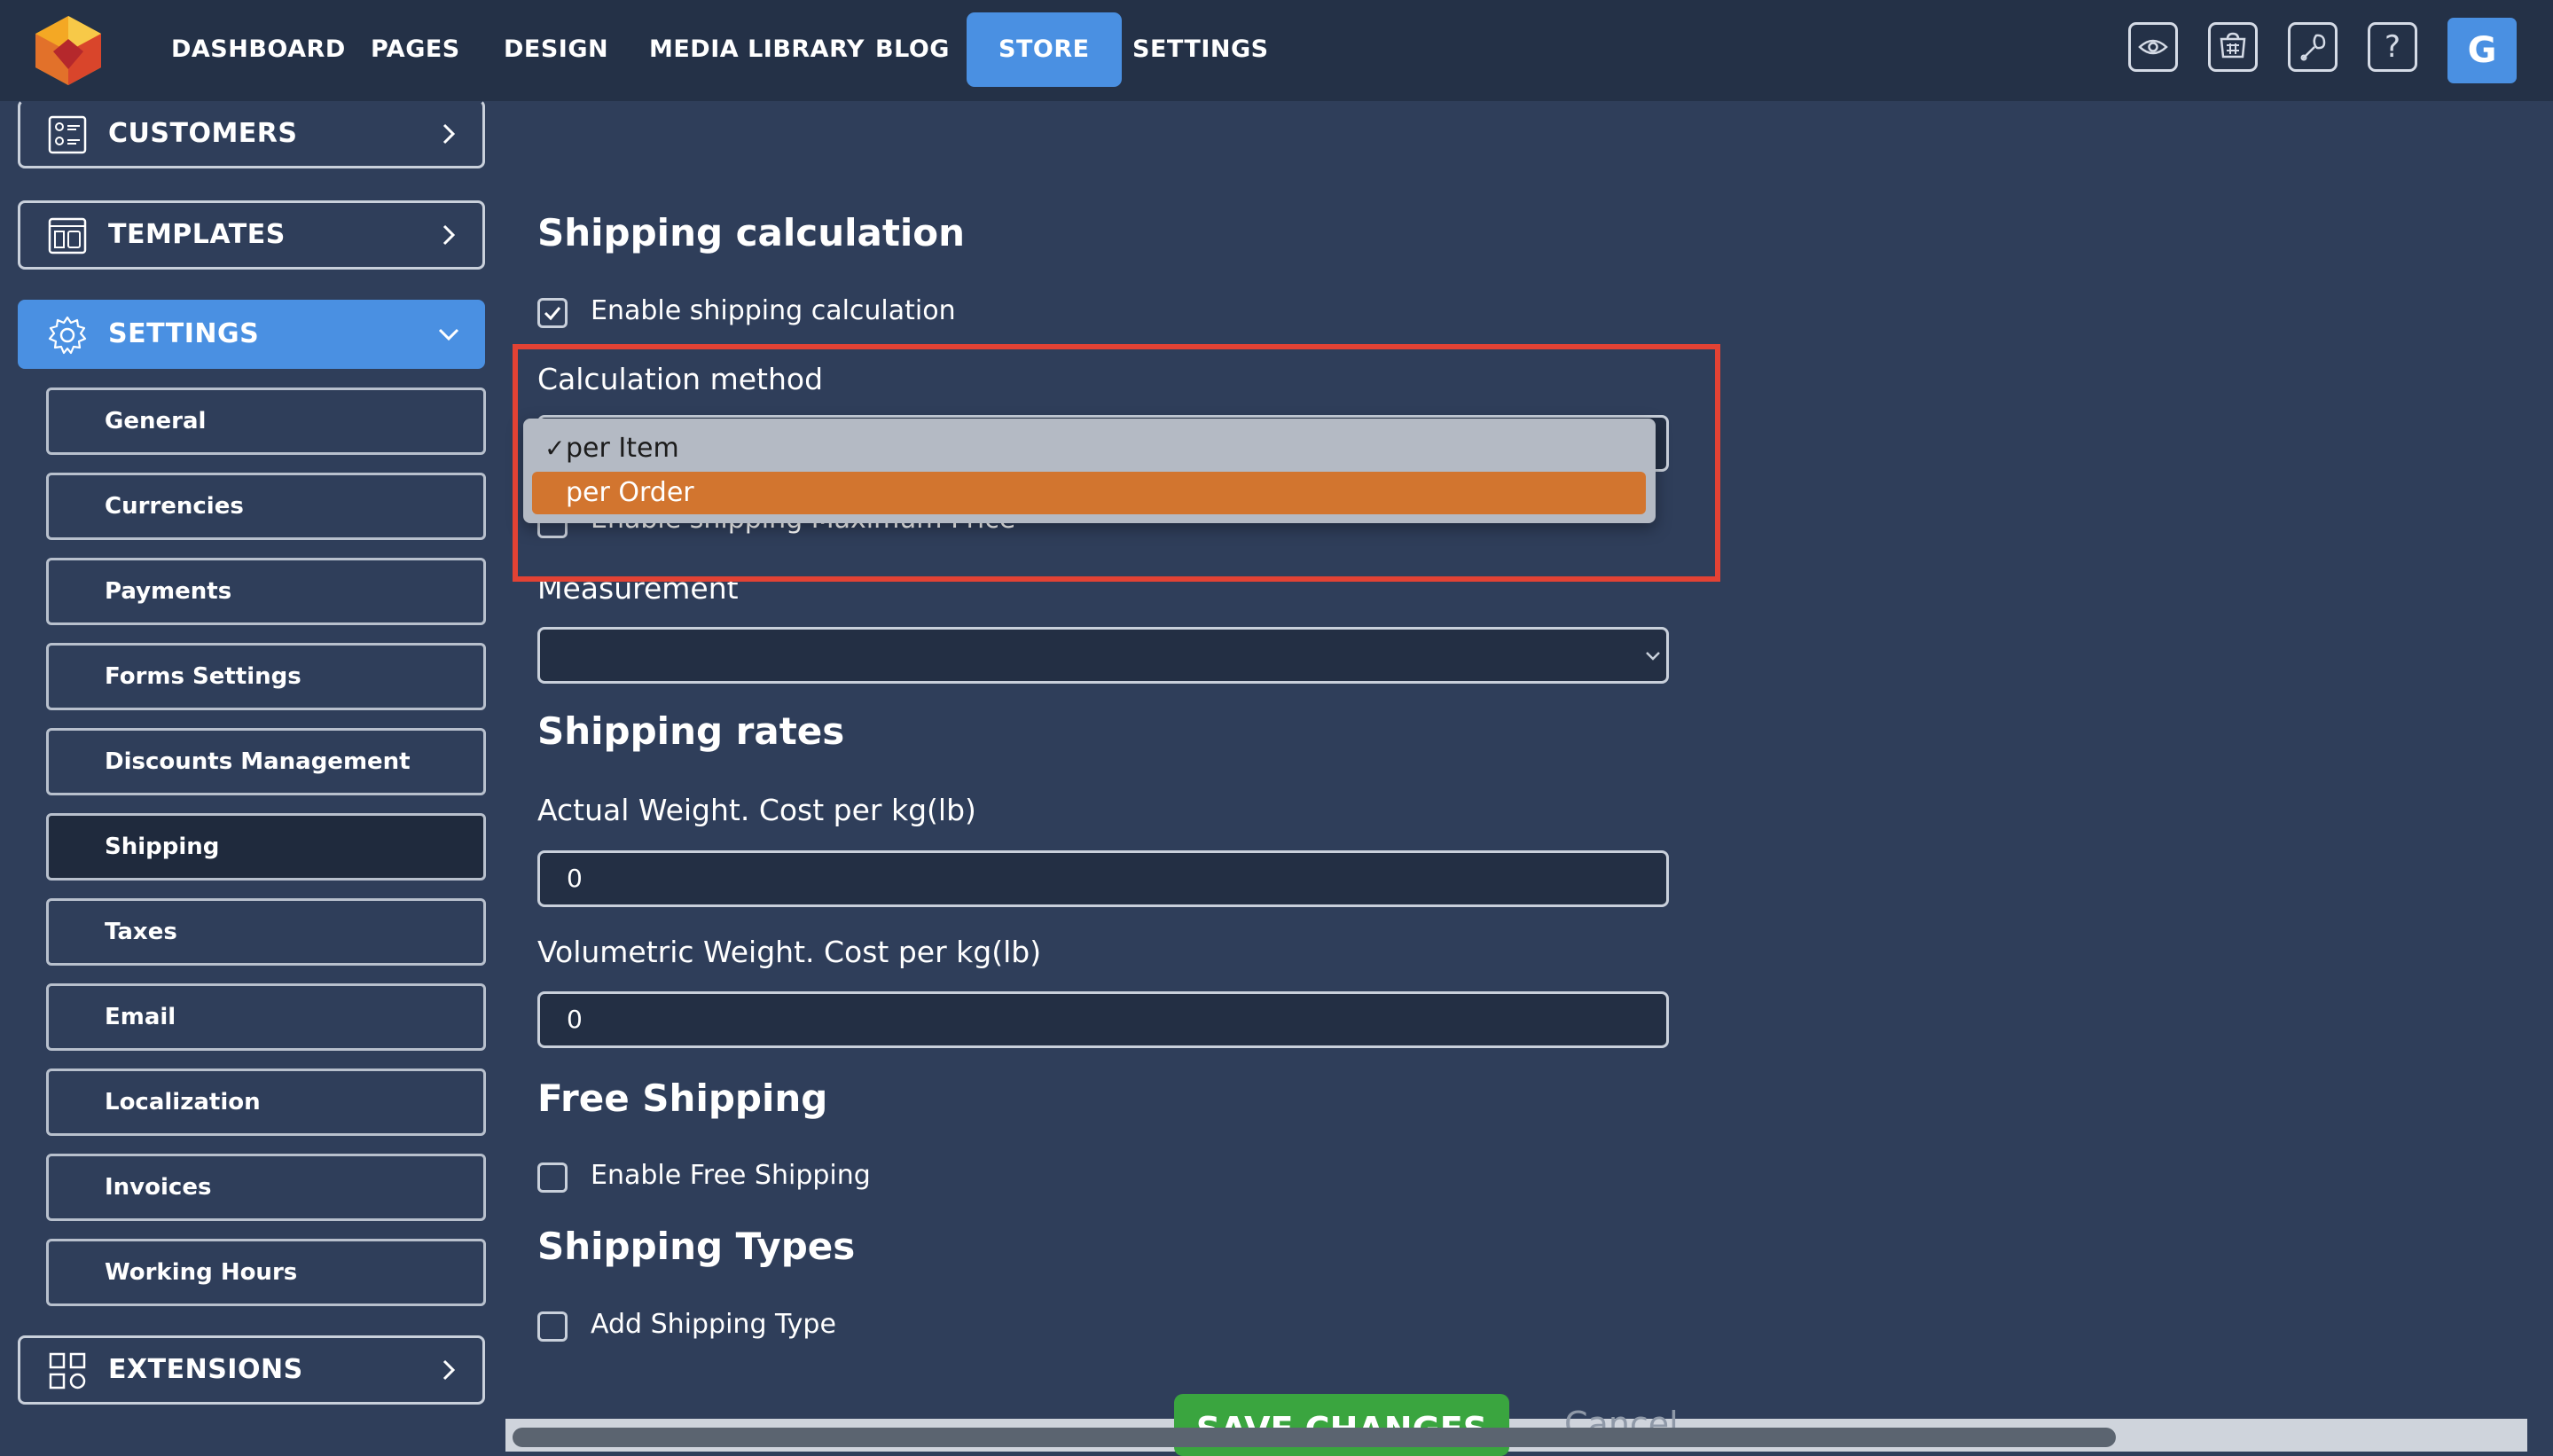  What do you see at coordinates (266, 1017) in the screenshot?
I see `sidebar-item-email: Email` at bounding box center [266, 1017].